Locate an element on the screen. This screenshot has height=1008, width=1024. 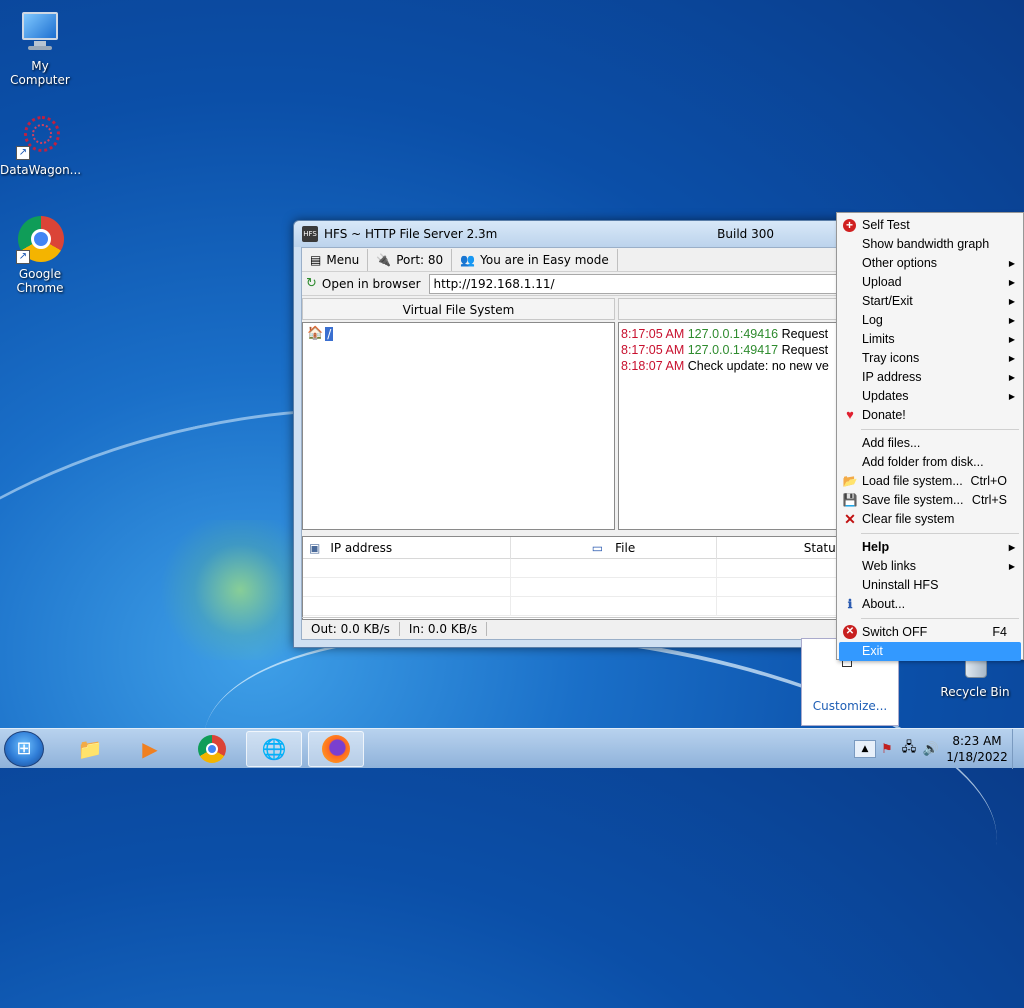
status-column-header: Status is located at coordinates (780, 548).